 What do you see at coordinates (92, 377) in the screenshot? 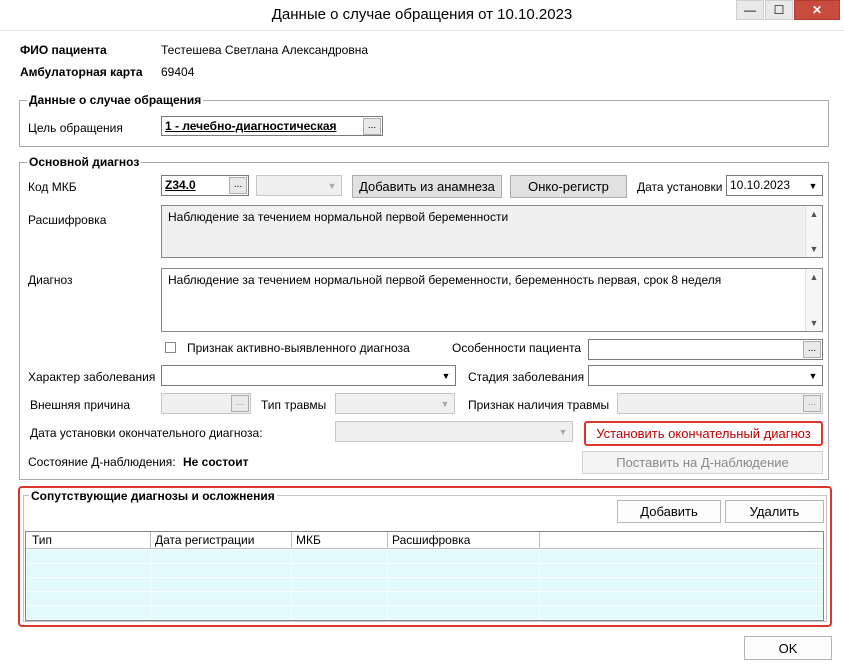
I see `disease-nature-label: Характер заболевания` at bounding box center [92, 377].